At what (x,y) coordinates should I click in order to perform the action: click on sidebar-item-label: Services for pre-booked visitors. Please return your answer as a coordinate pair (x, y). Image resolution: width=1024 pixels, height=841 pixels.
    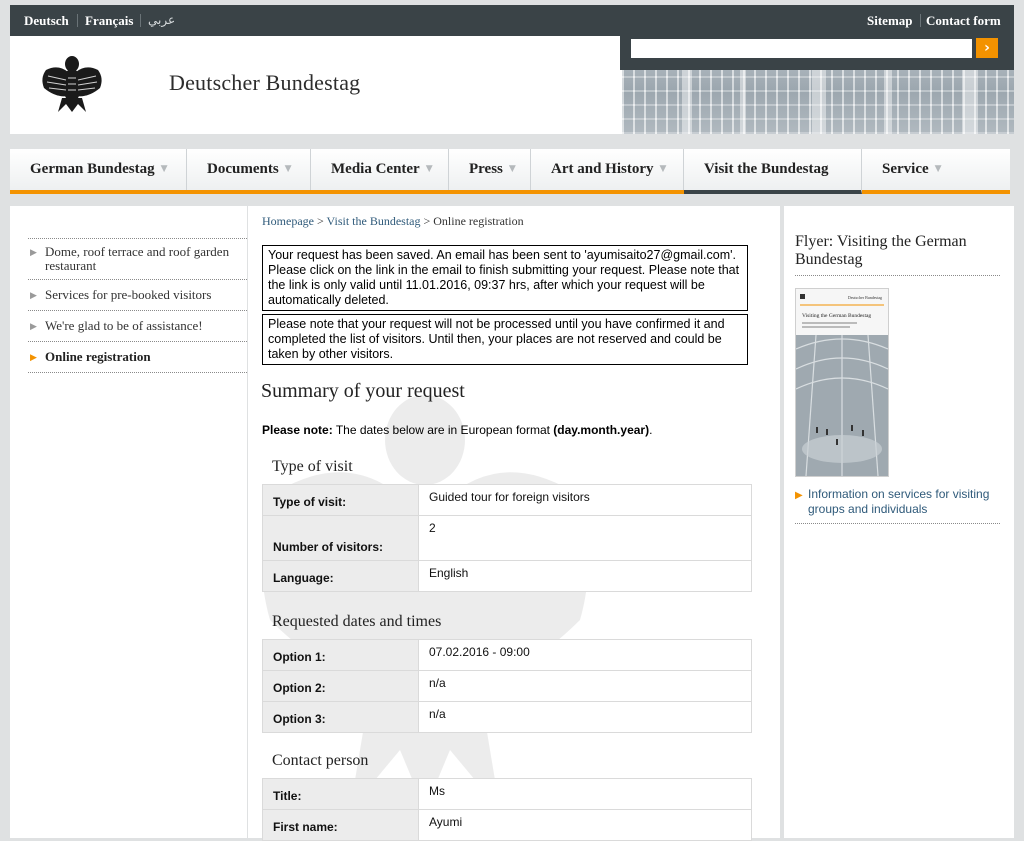
    Looking at the image, I should click on (128, 294).